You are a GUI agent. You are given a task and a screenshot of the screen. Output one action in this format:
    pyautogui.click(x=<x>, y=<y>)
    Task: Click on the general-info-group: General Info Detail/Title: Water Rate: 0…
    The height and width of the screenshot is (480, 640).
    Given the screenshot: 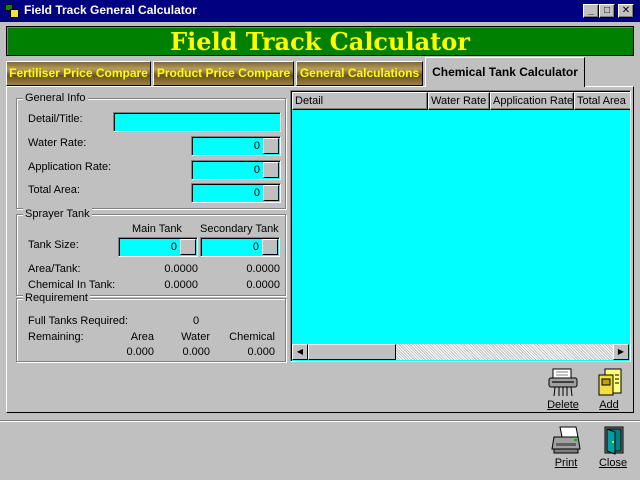 What is the action you would take?
    pyautogui.click(x=151, y=150)
    